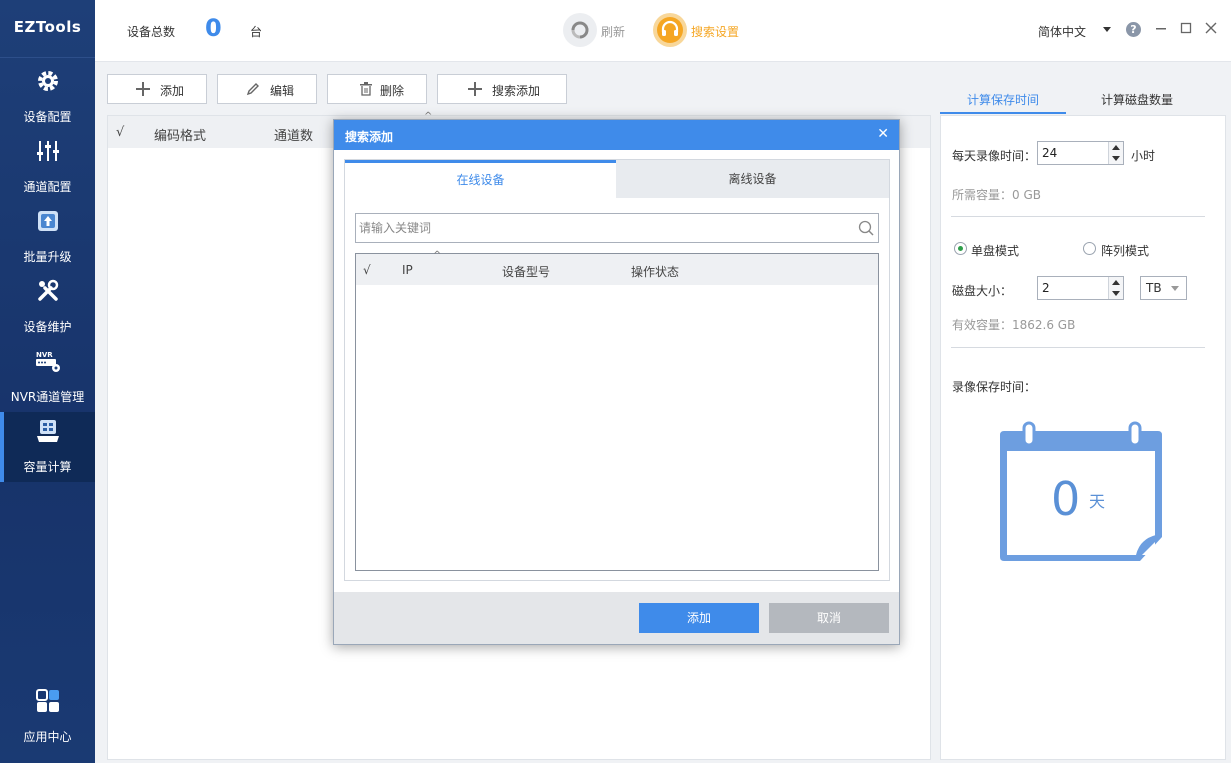 The width and height of the screenshot is (1231, 763). I want to click on sidebar-item-label: 应用中心, so click(47, 737).